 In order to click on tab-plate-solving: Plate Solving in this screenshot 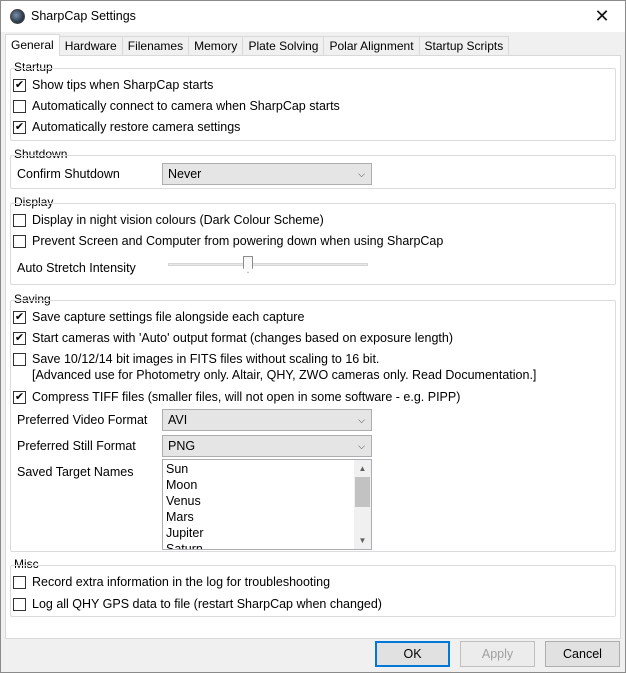, I will do `click(284, 46)`.